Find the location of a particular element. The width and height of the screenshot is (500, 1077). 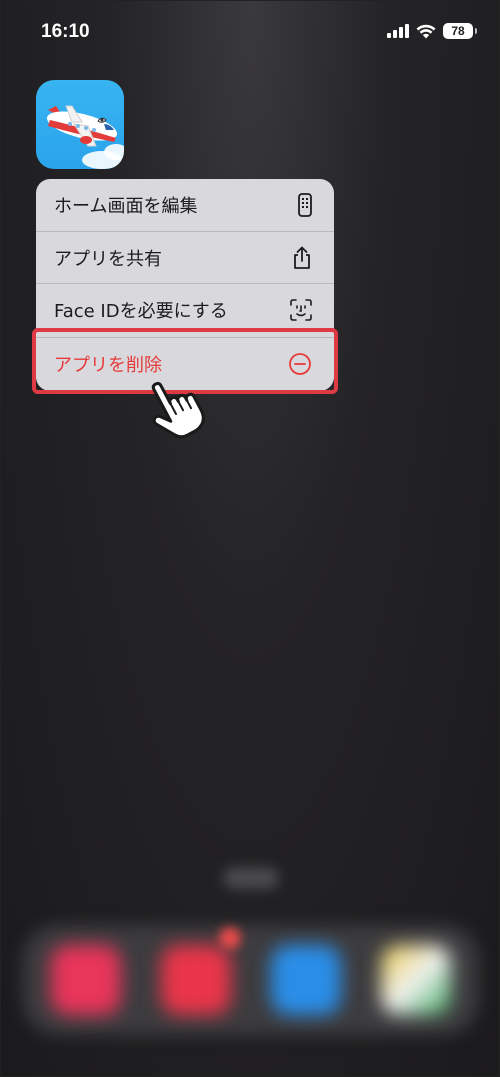

menu-item-label: アプリを削除 is located at coordinates (108, 365).